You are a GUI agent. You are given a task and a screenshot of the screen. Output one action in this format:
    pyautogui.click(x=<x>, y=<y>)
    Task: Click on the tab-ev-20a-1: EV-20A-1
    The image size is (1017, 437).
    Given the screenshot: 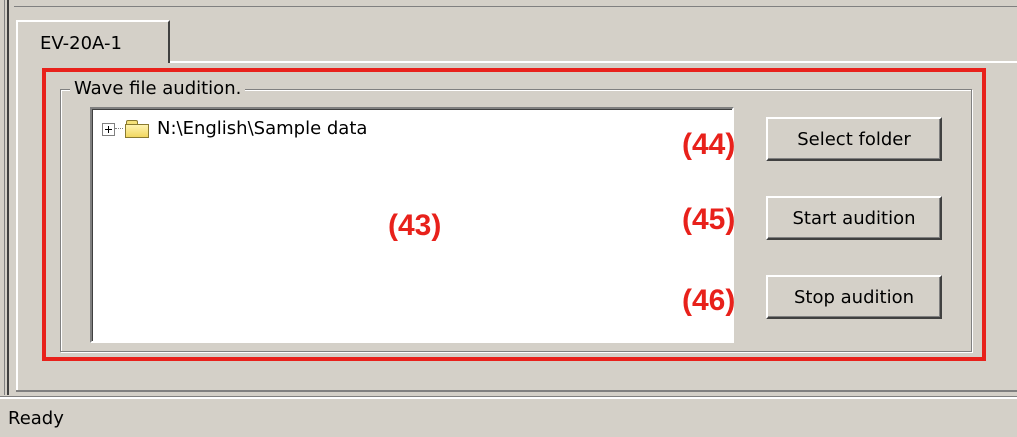 What is the action you would take?
    pyautogui.click(x=93, y=41)
    